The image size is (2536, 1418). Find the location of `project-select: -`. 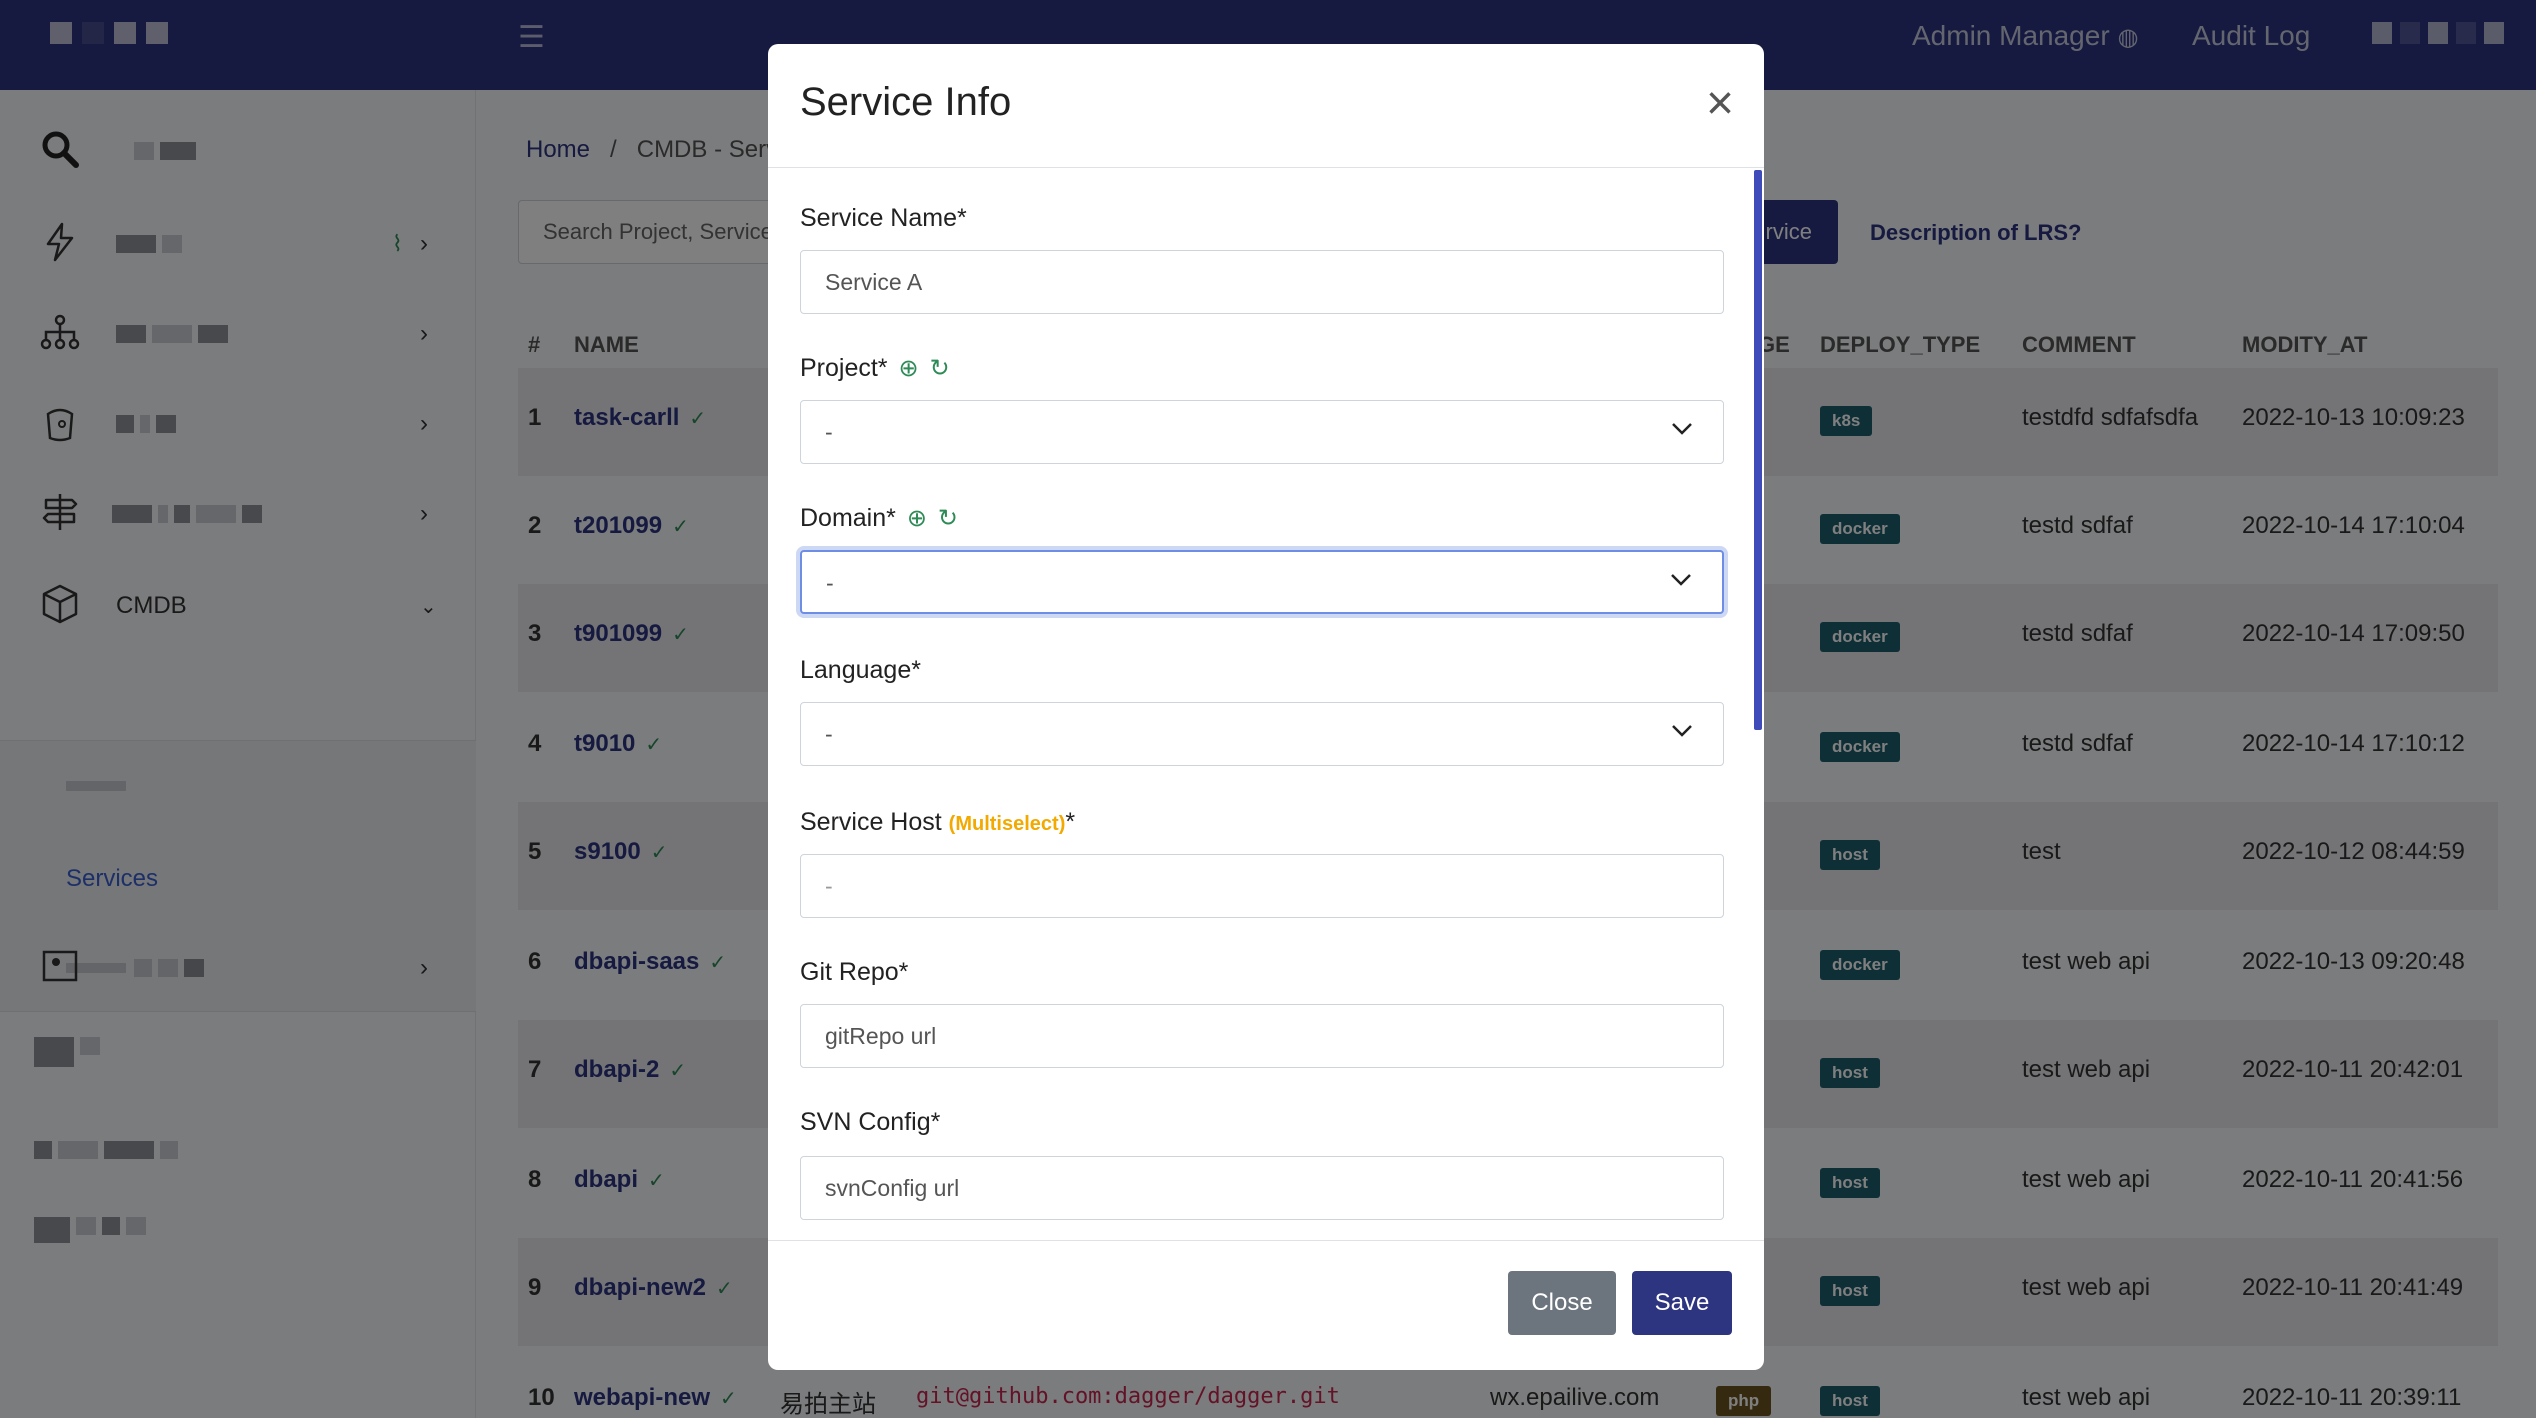

project-select: - is located at coordinates (1262, 432).